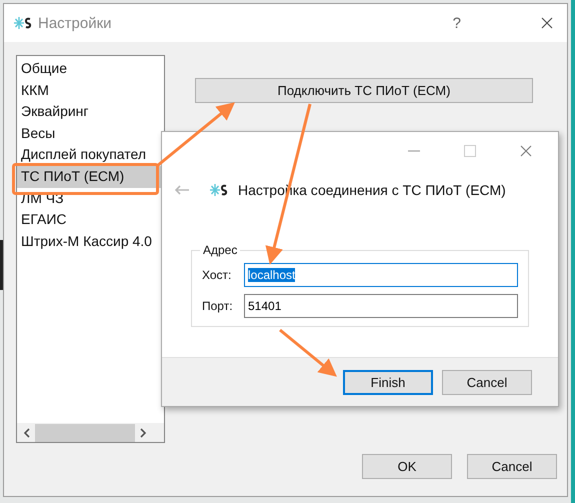 The image size is (575, 503). I want to click on list-item: Эквайринг, so click(90, 112).